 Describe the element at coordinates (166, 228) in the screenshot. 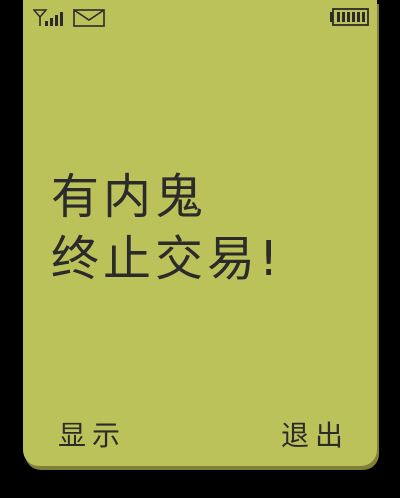

I see `message-text: 有内鬼 终止交易!` at that location.